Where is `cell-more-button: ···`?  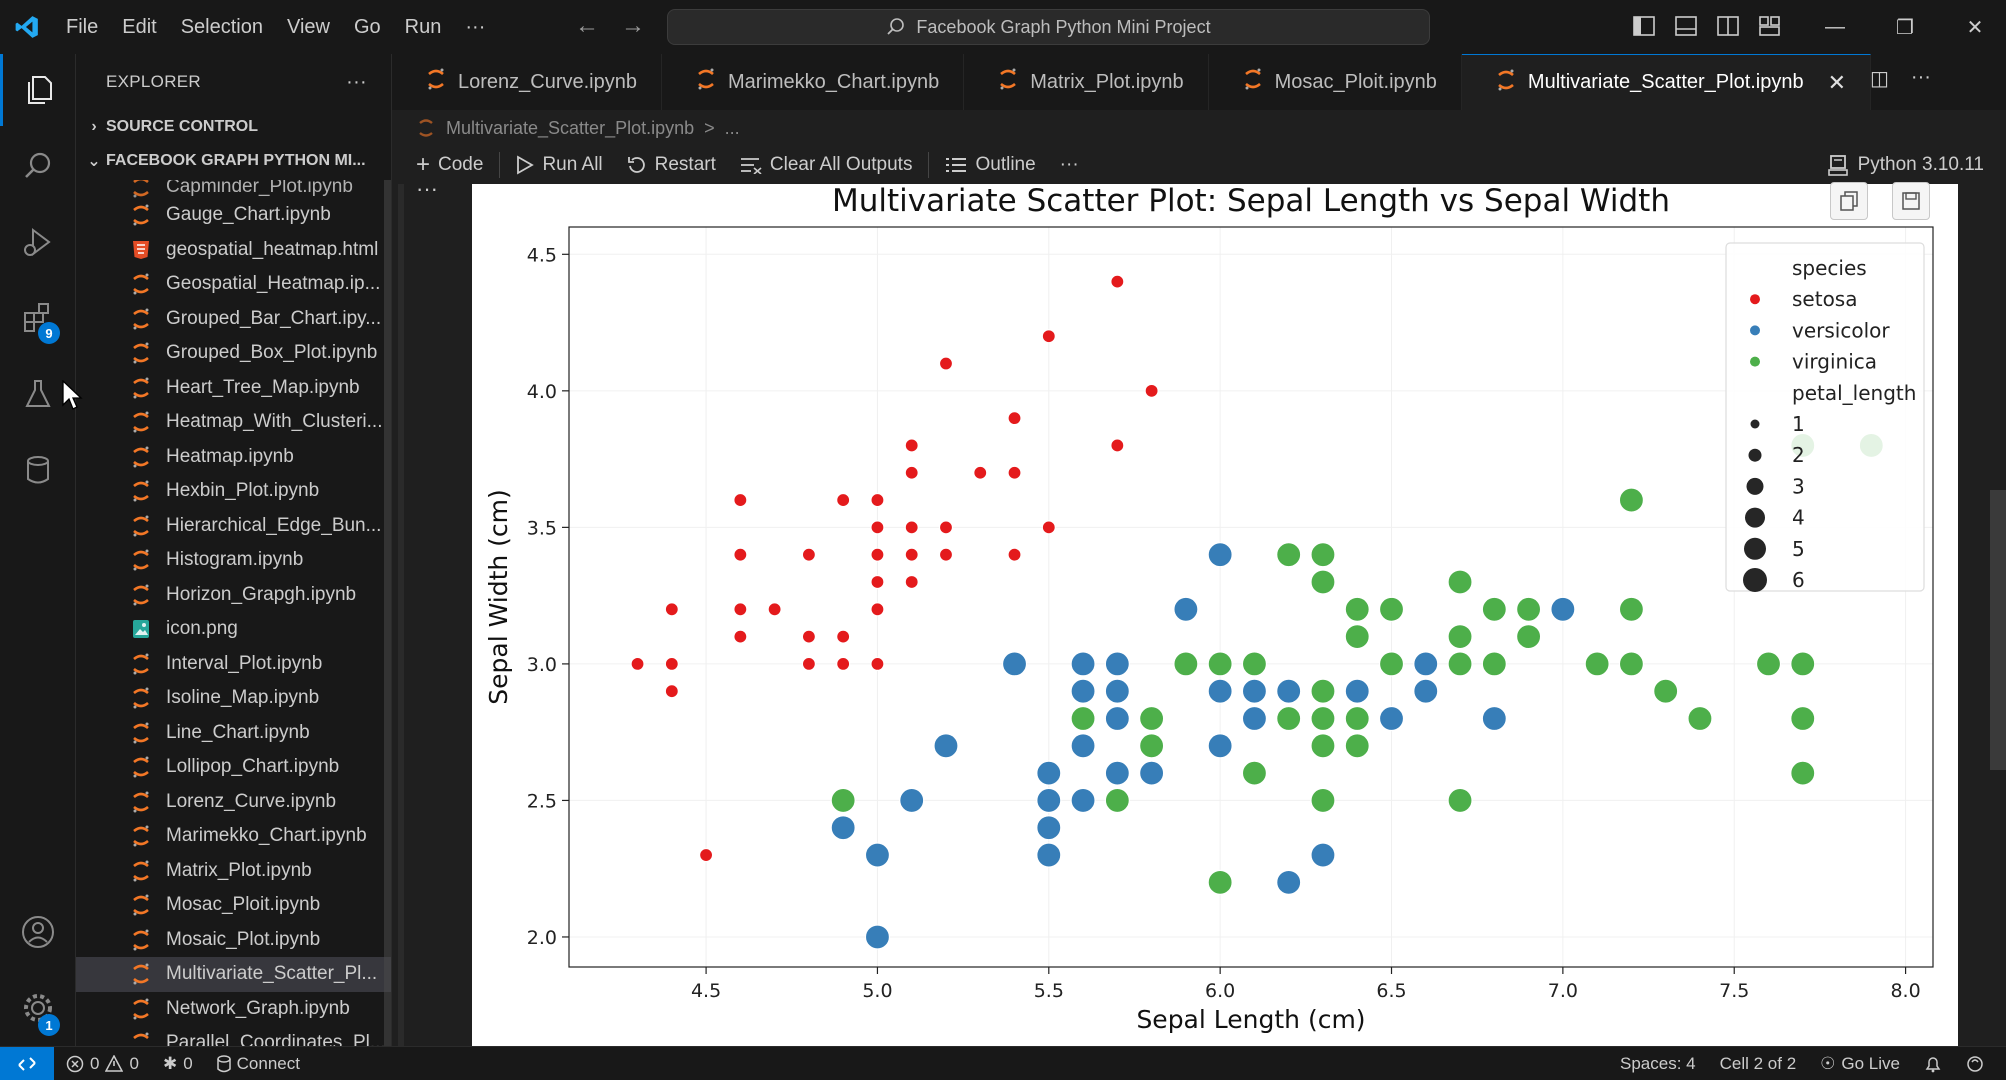 cell-more-button: ··· is located at coordinates (427, 189).